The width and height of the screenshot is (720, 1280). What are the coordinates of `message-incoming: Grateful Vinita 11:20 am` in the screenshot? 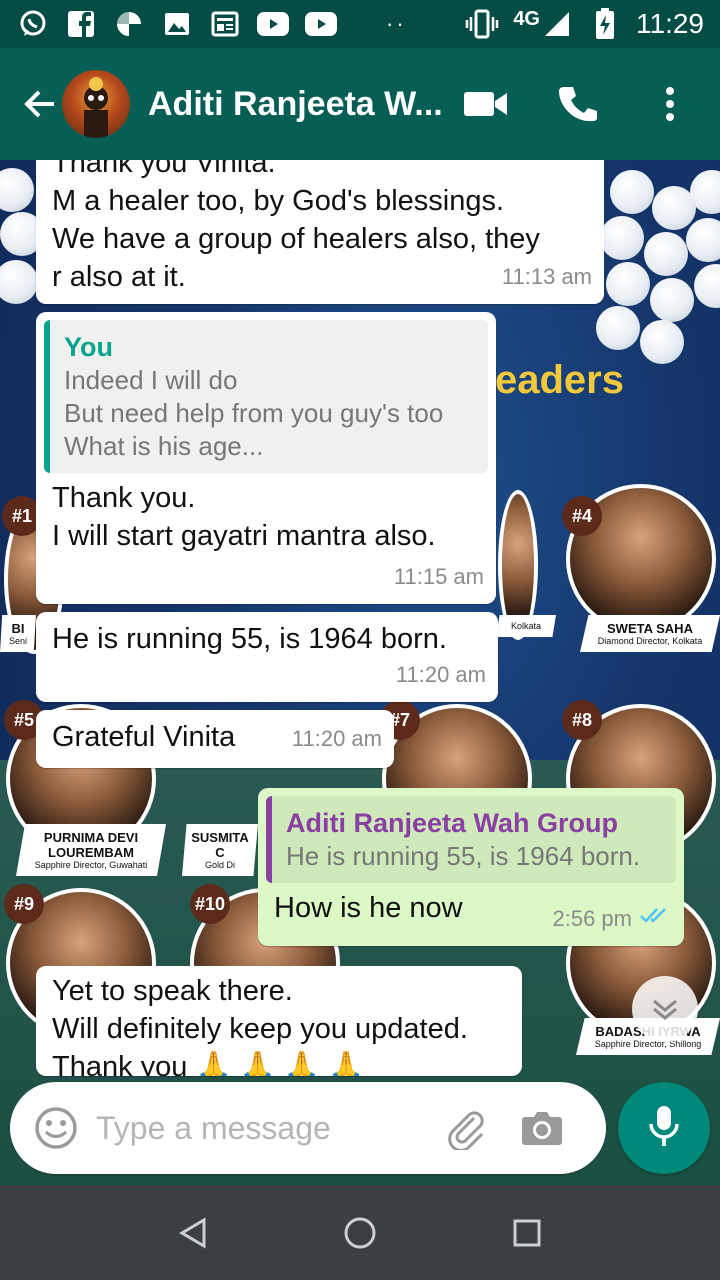 It's located at (215, 739).